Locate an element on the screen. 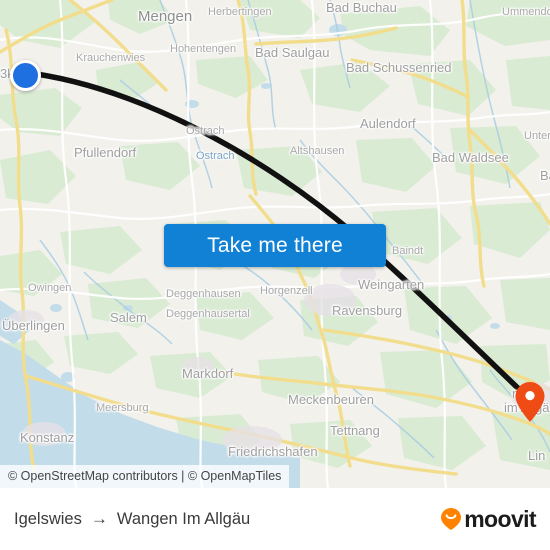 Image resolution: width=550 pixels, height=550 pixels. take-me-there-button: Take me there is located at coordinates (275, 245).